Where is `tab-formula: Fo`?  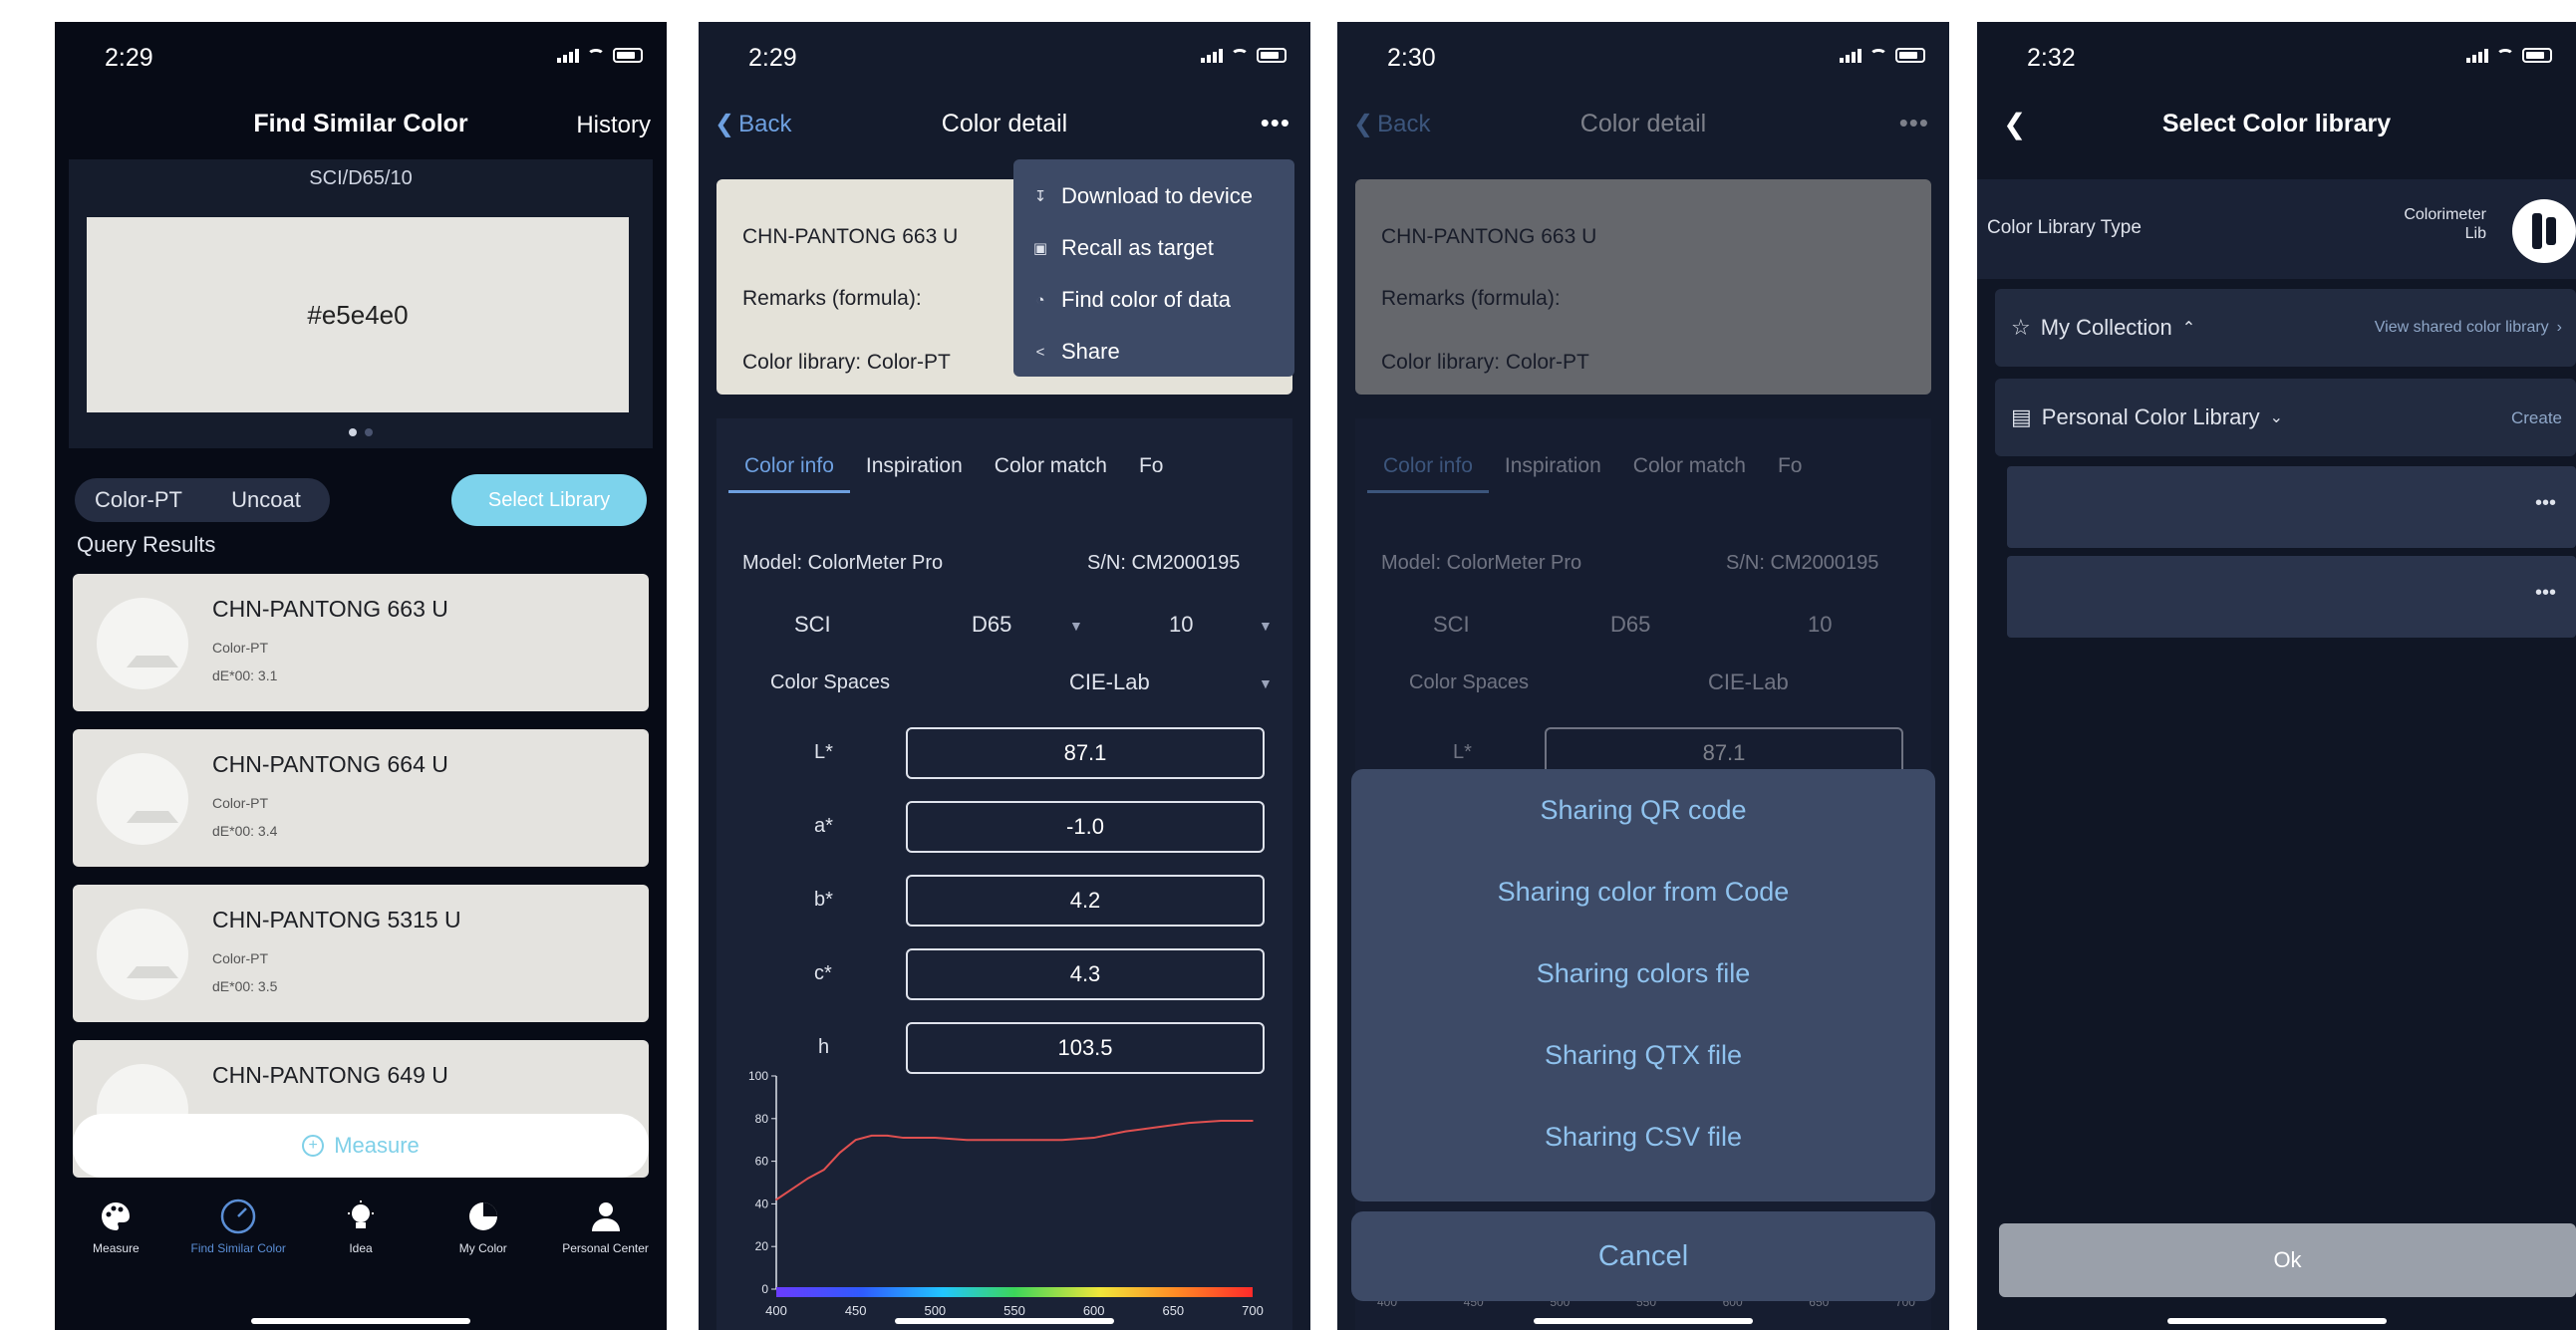
tab-formula: Fo is located at coordinates (1151, 467).